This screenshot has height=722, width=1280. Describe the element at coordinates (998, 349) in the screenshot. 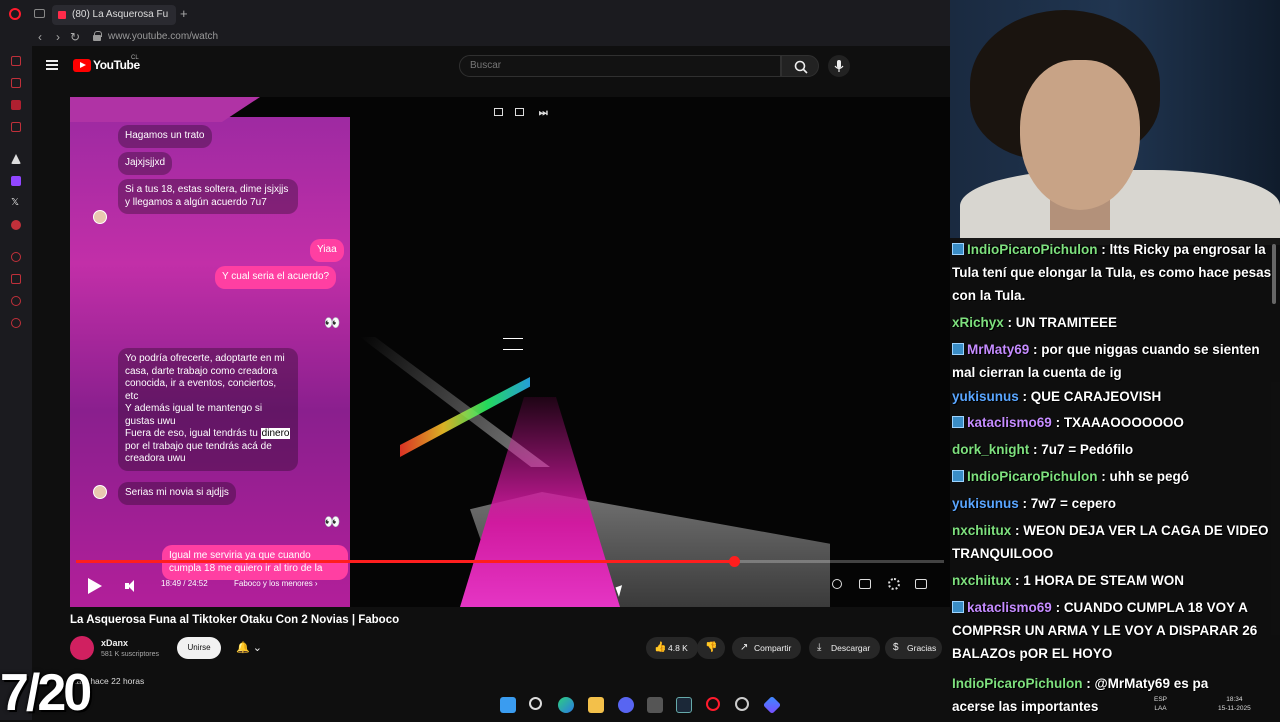

I see `chat-username: MrMaty69` at that location.